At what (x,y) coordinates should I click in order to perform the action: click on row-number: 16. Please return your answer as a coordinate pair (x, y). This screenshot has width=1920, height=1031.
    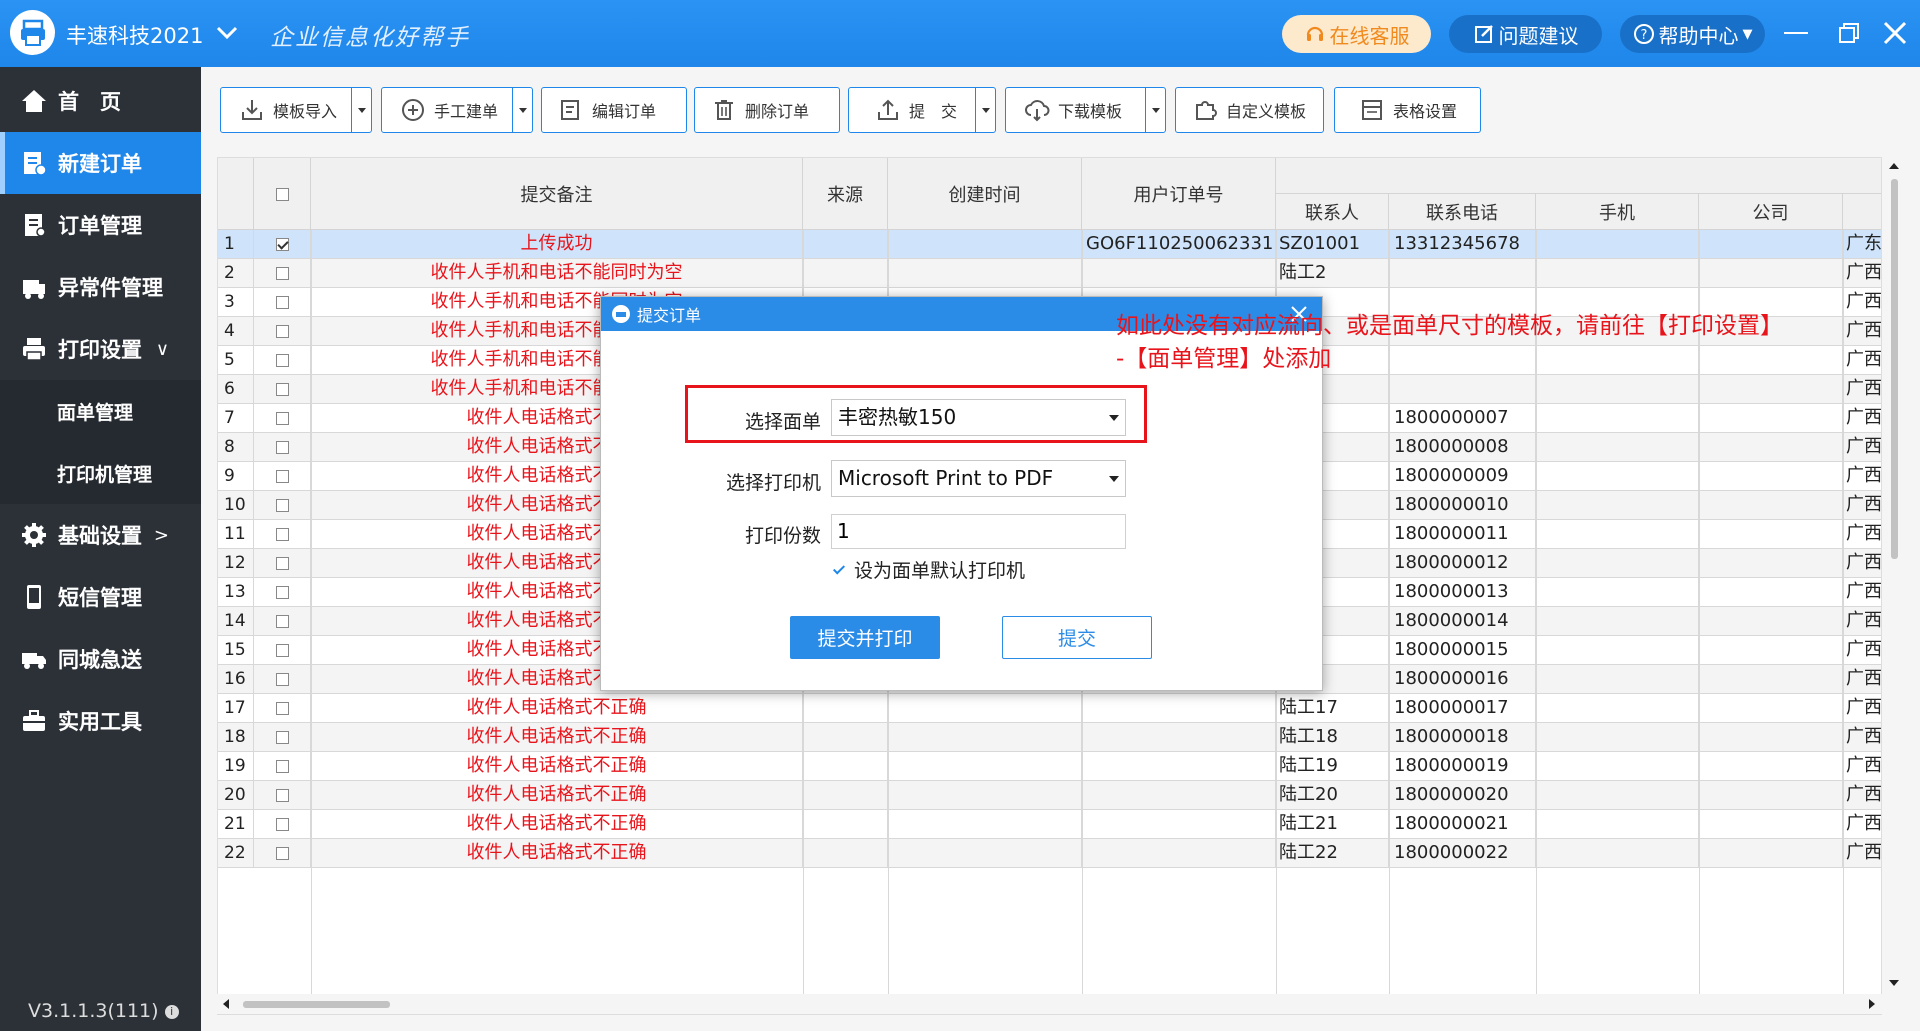
    Looking at the image, I should click on (236, 679).